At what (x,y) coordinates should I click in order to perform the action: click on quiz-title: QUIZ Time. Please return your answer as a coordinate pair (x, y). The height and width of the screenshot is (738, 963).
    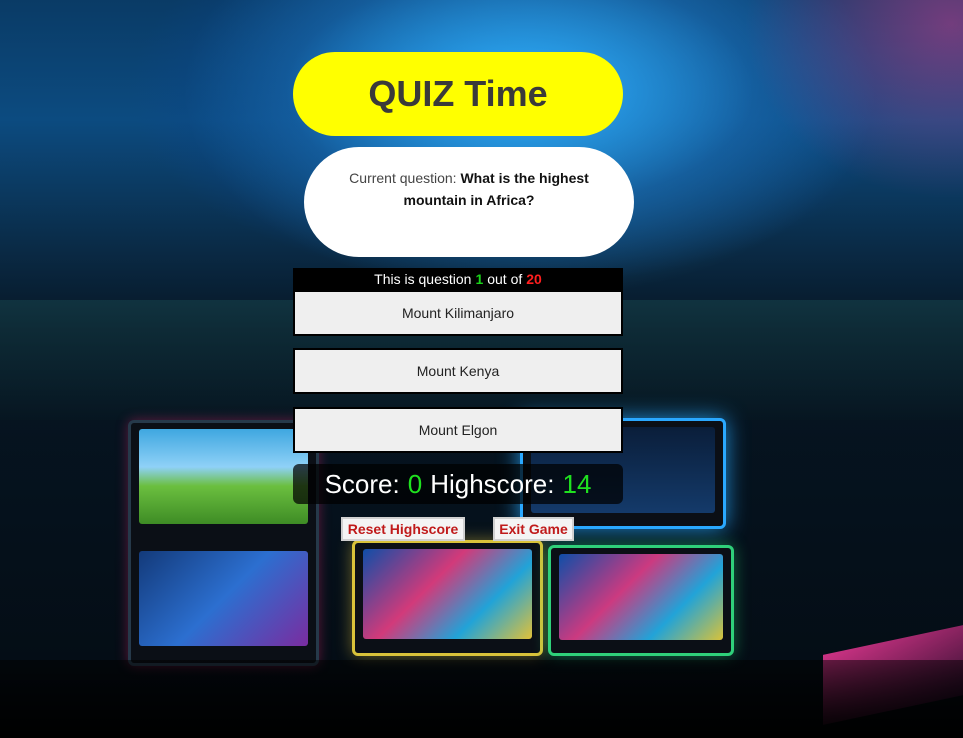
    Looking at the image, I should click on (458, 94).